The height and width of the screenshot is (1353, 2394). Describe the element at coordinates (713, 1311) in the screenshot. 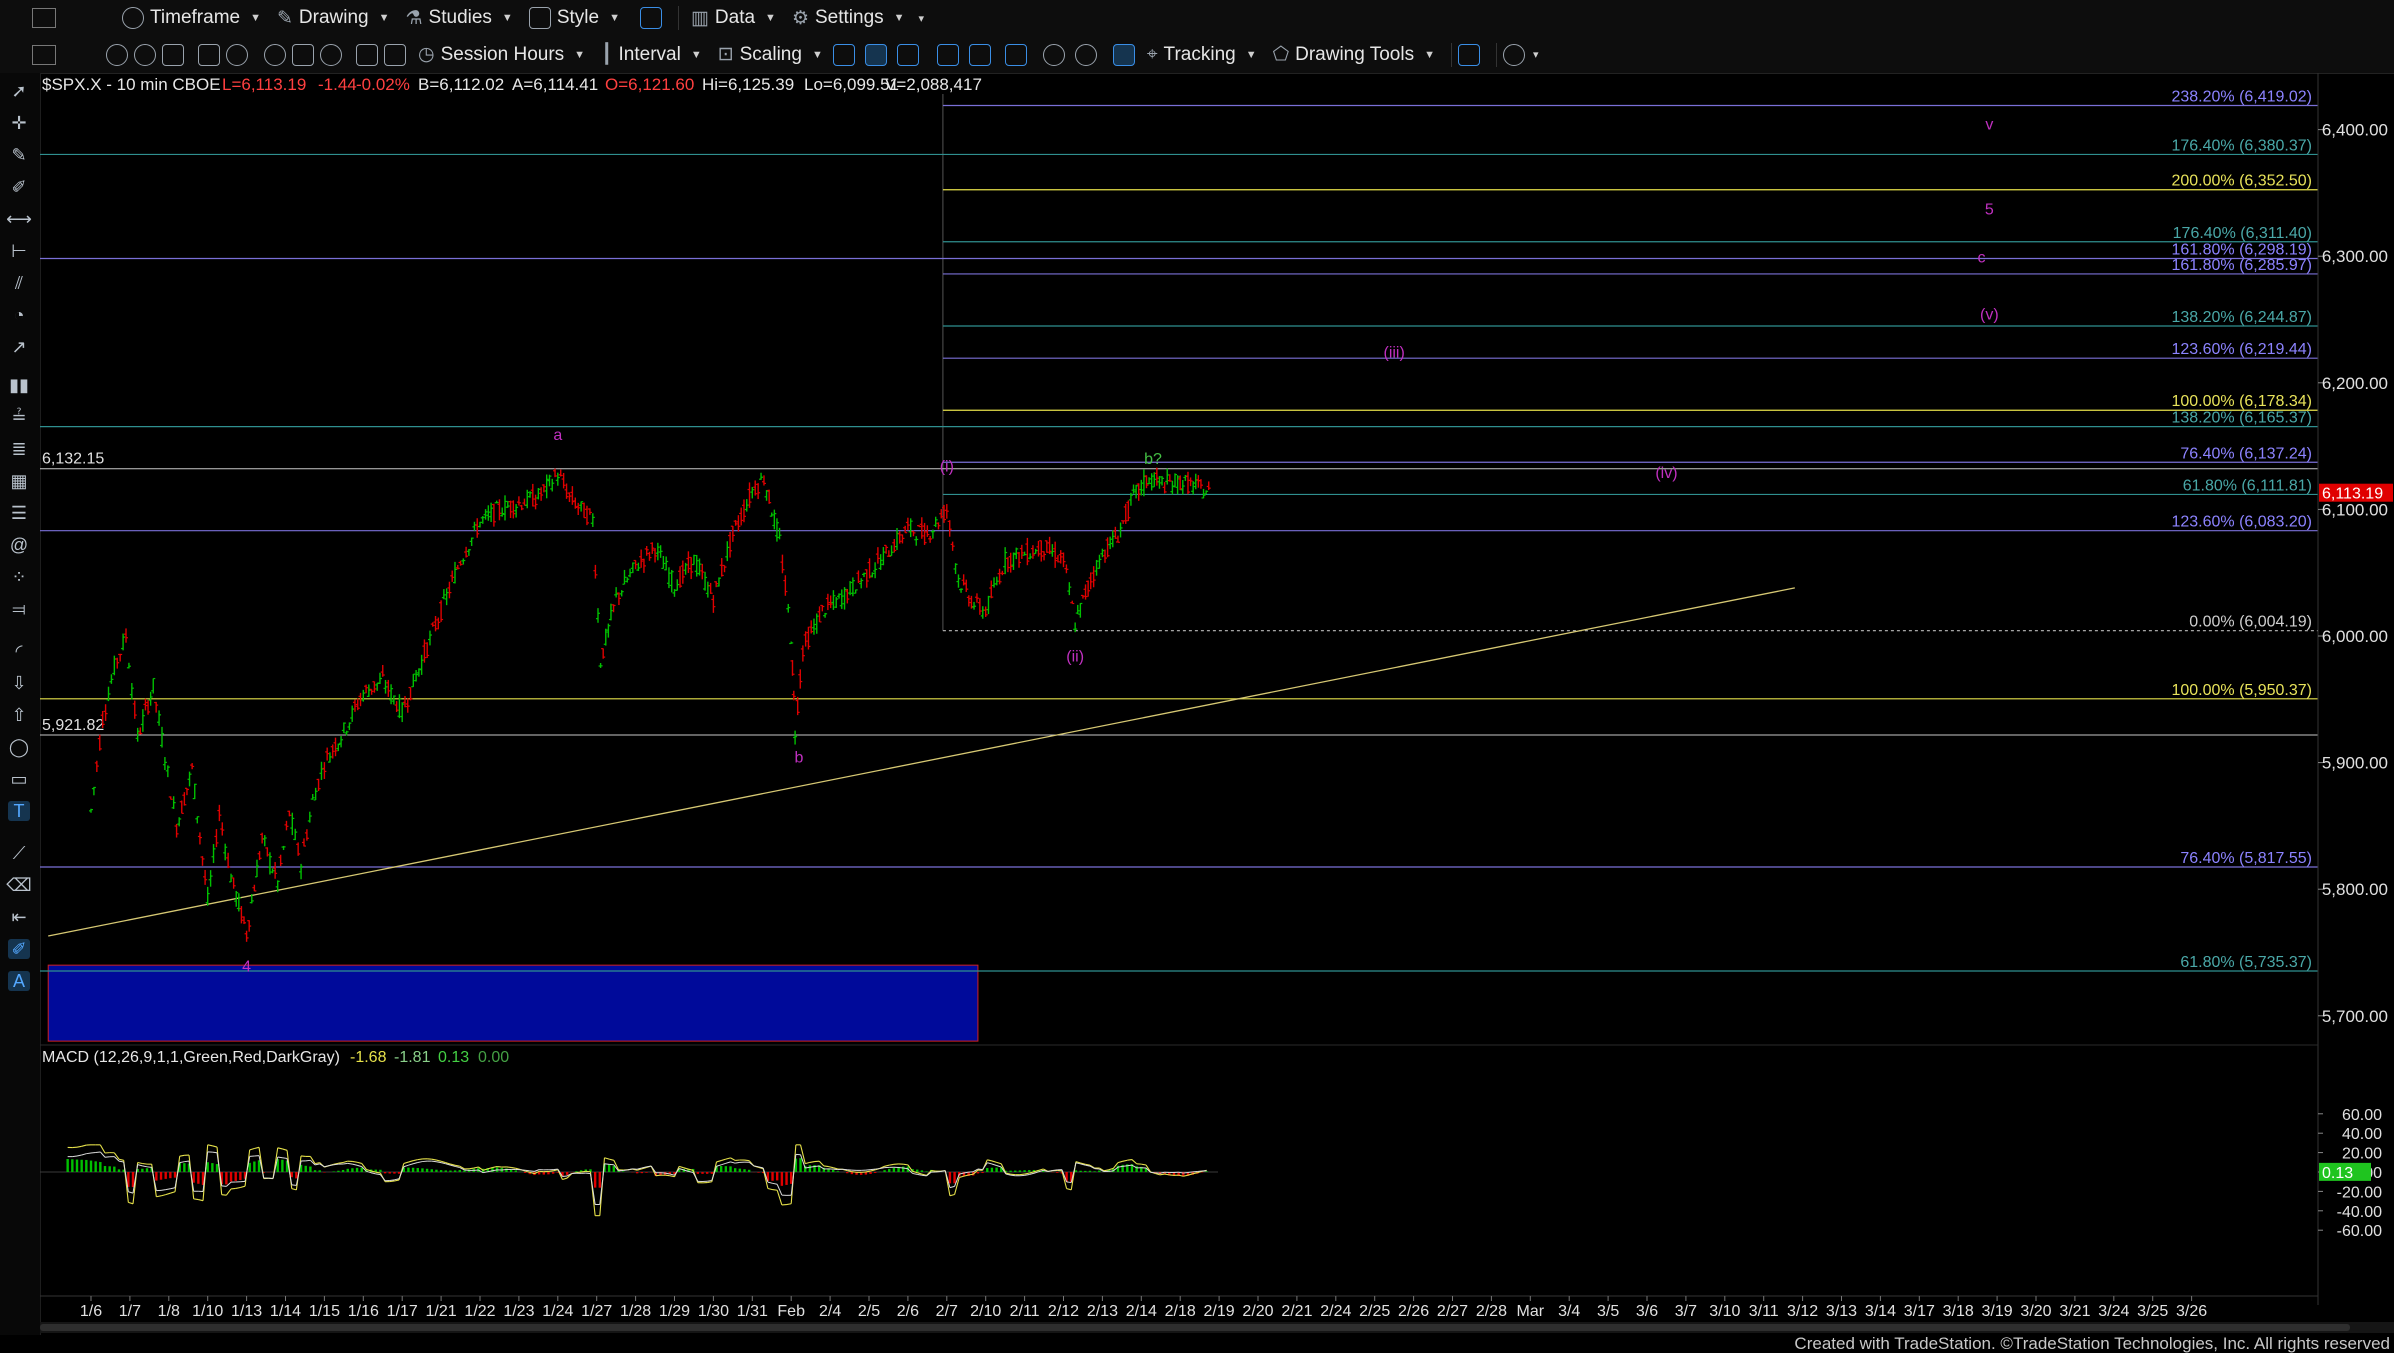

I see `time-tick-label: 1/30` at that location.